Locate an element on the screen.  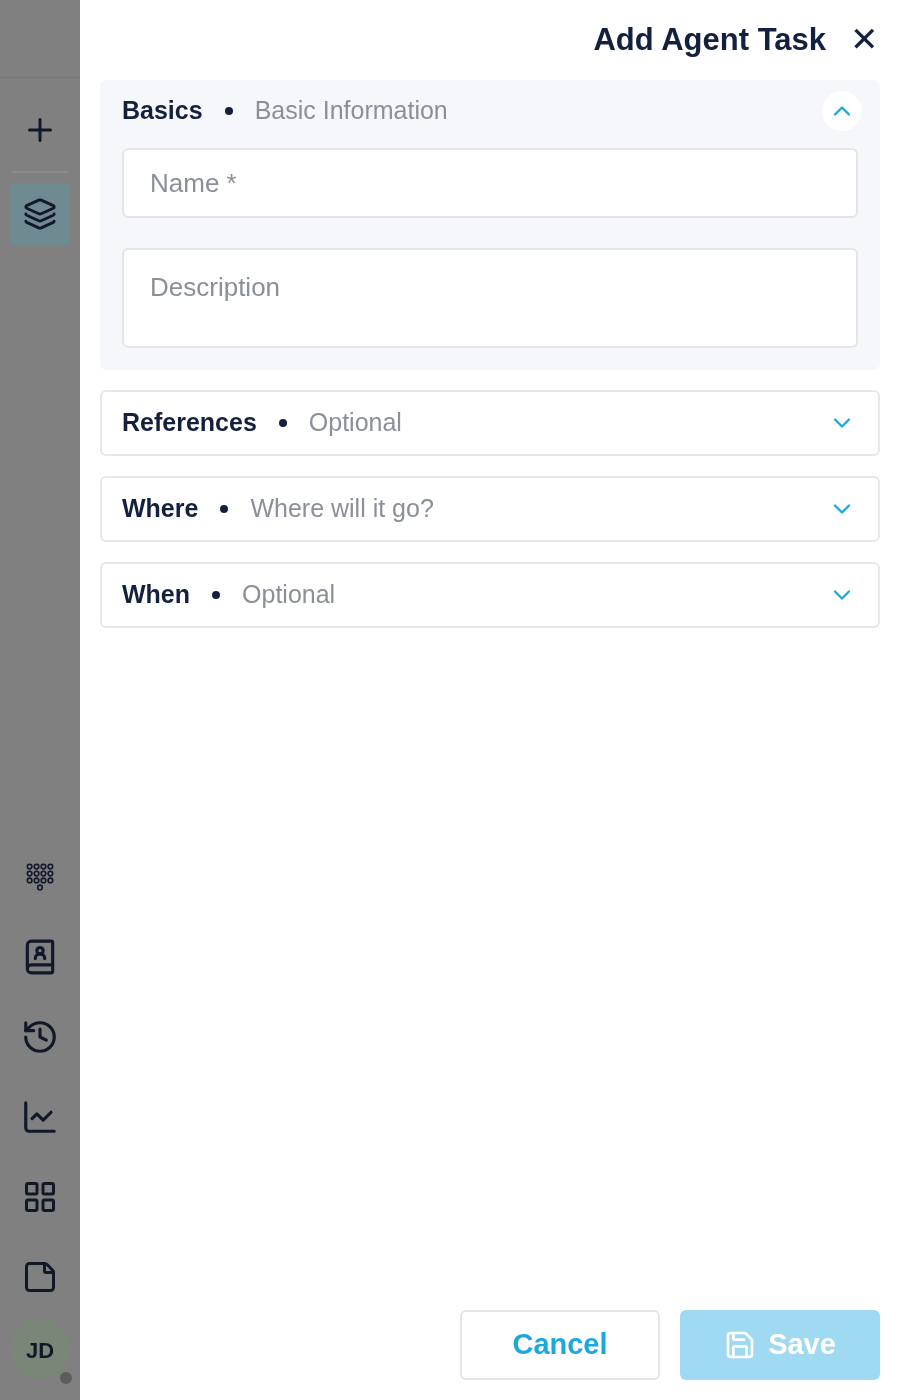
sidebar-item is located at coordinates (40, 214).